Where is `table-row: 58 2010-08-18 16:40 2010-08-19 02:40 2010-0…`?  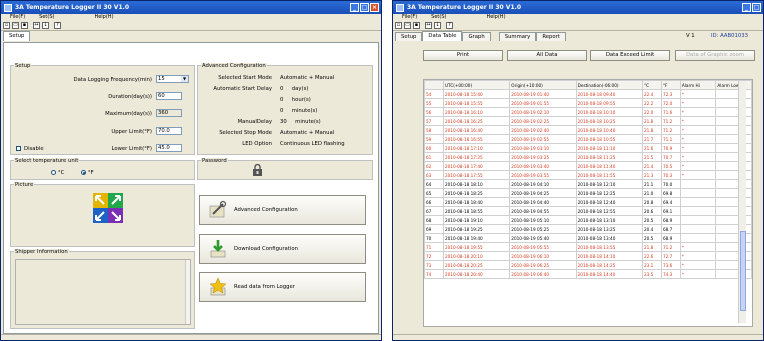 table-row: 58 2010-08-18 16:40 2010-08-19 02:40 2010-0… is located at coordinates (588, 130).